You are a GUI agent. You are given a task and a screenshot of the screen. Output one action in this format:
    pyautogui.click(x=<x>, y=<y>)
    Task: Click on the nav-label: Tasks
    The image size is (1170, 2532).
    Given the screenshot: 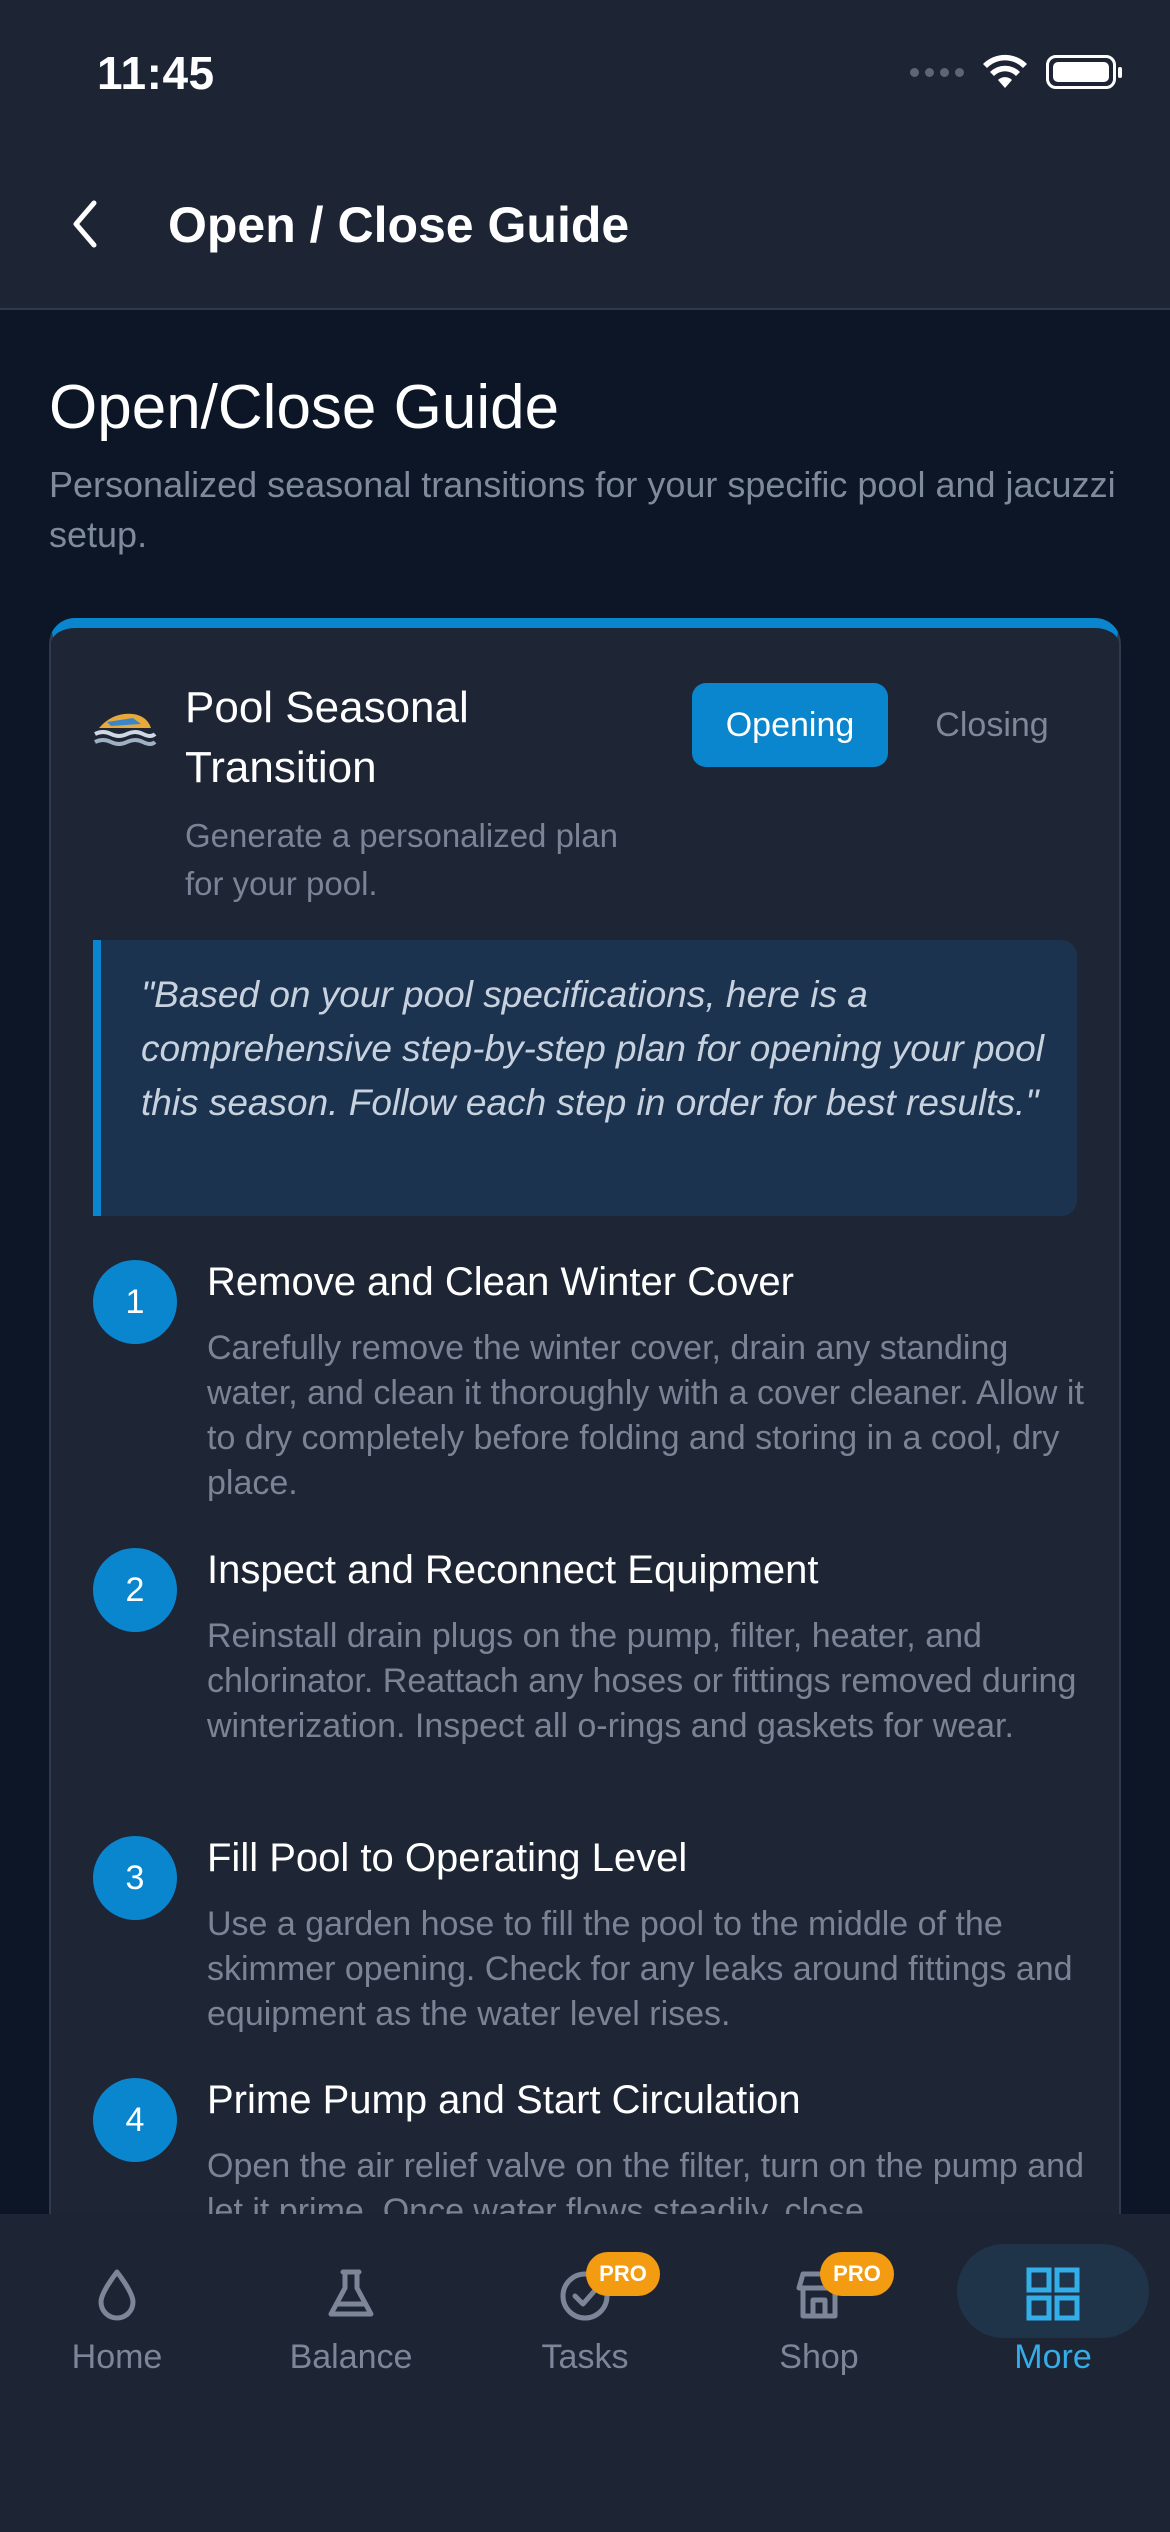 What is the action you would take?
    pyautogui.click(x=585, y=2357)
    